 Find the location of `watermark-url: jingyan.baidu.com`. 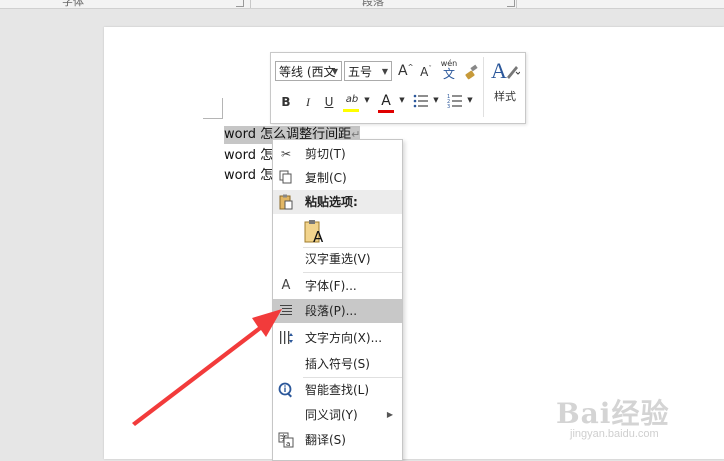

watermark-url: jingyan.baidu.com is located at coordinates (614, 434).